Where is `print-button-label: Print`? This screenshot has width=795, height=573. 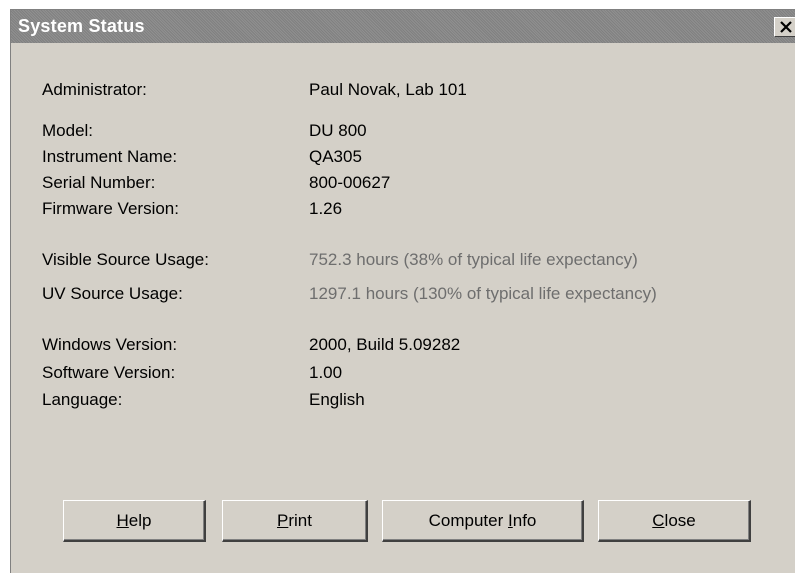
print-button-label: Print is located at coordinates (294, 520).